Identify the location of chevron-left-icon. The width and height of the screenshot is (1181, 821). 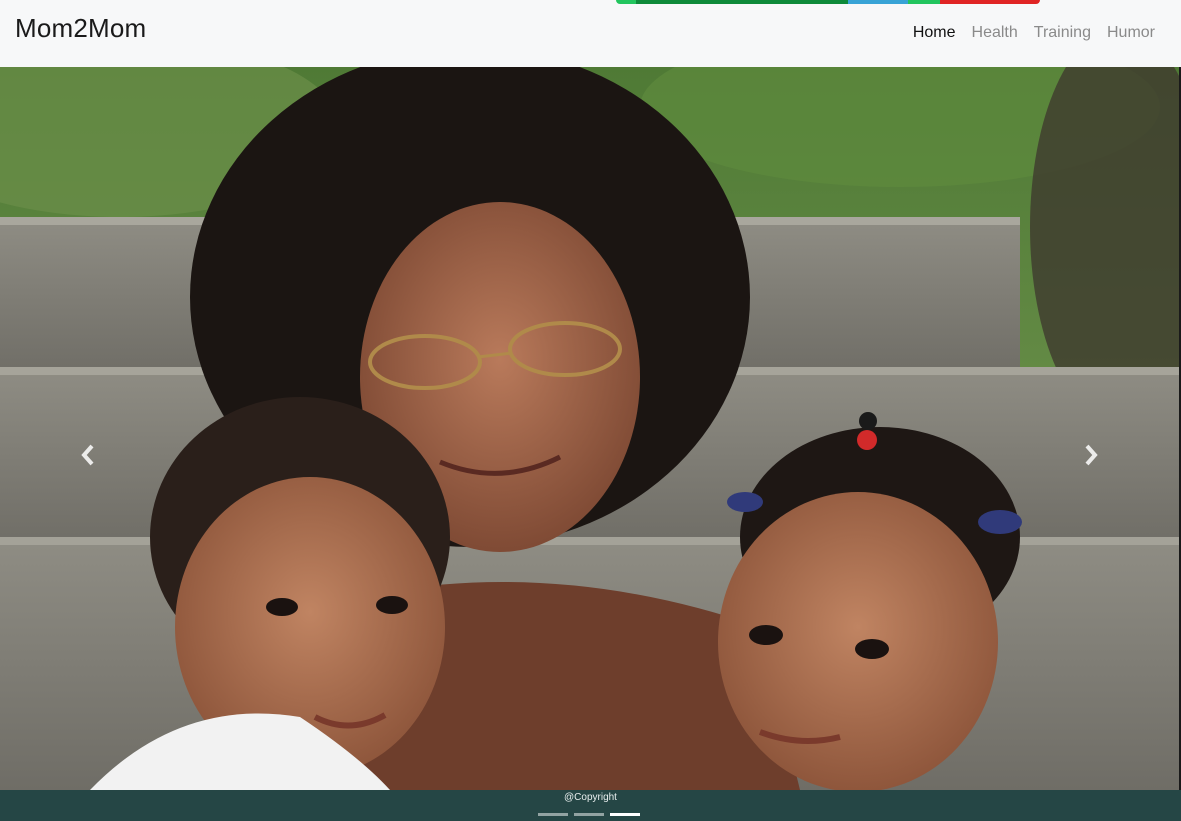
(87, 455).